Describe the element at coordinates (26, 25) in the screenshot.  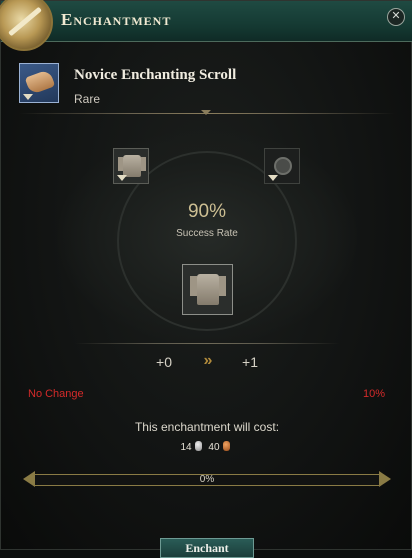
I see `enchant-emblem-icon` at that location.